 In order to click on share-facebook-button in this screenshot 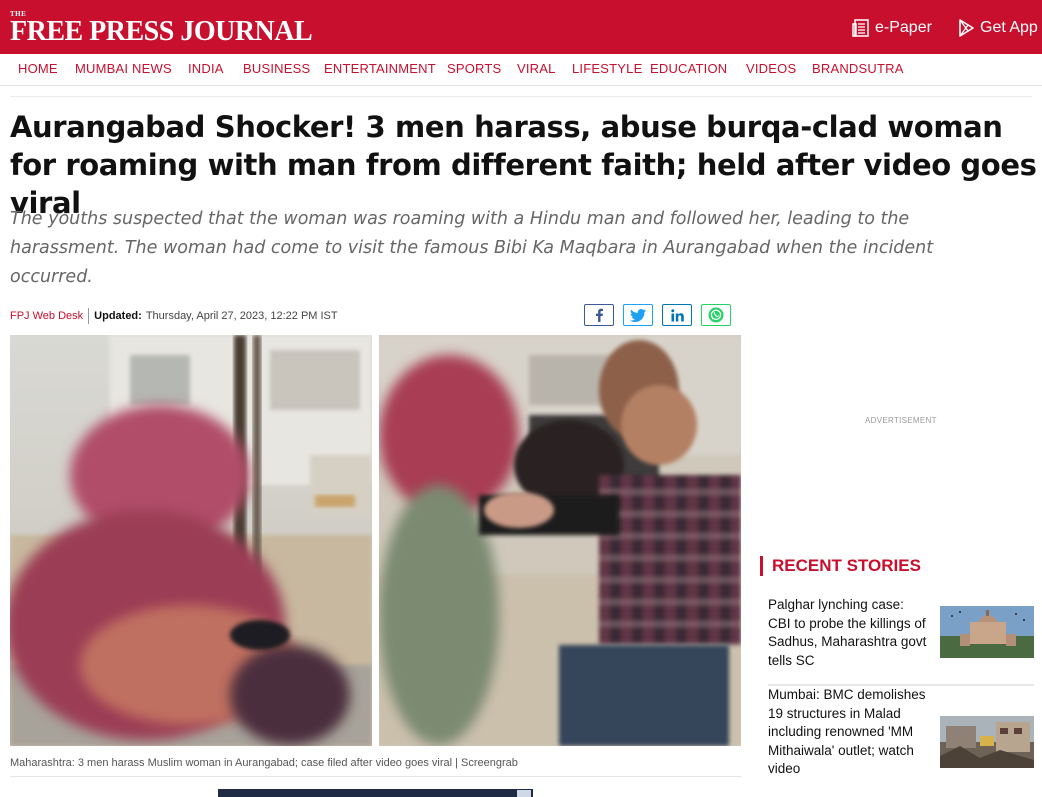, I will do `click(599, 315)`.